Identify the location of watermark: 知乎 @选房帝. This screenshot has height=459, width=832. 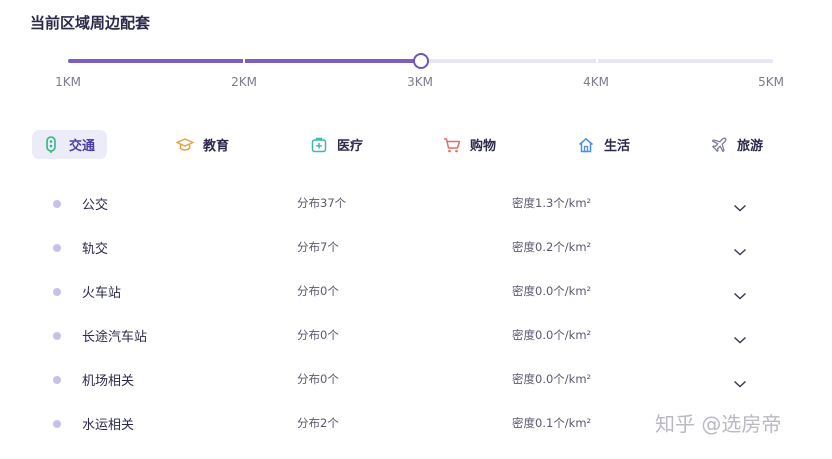
(718, 424).